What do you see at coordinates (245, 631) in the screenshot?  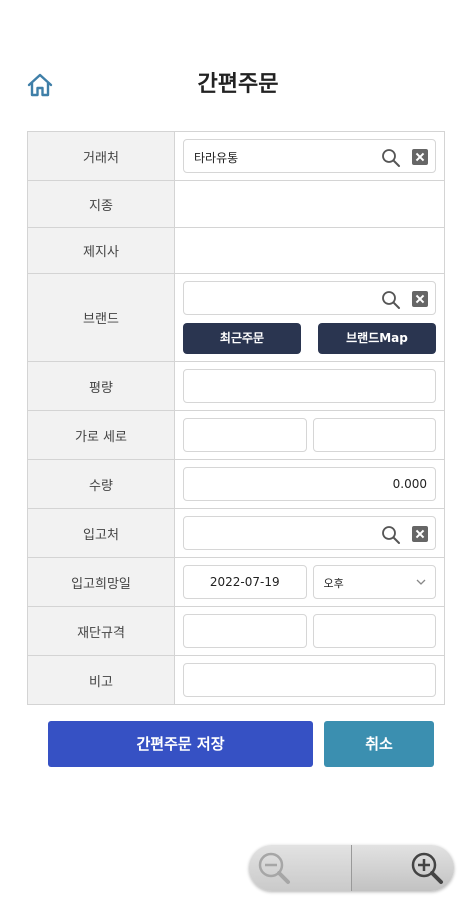 I see `cut-width-input` at bounding box center [245, 631].